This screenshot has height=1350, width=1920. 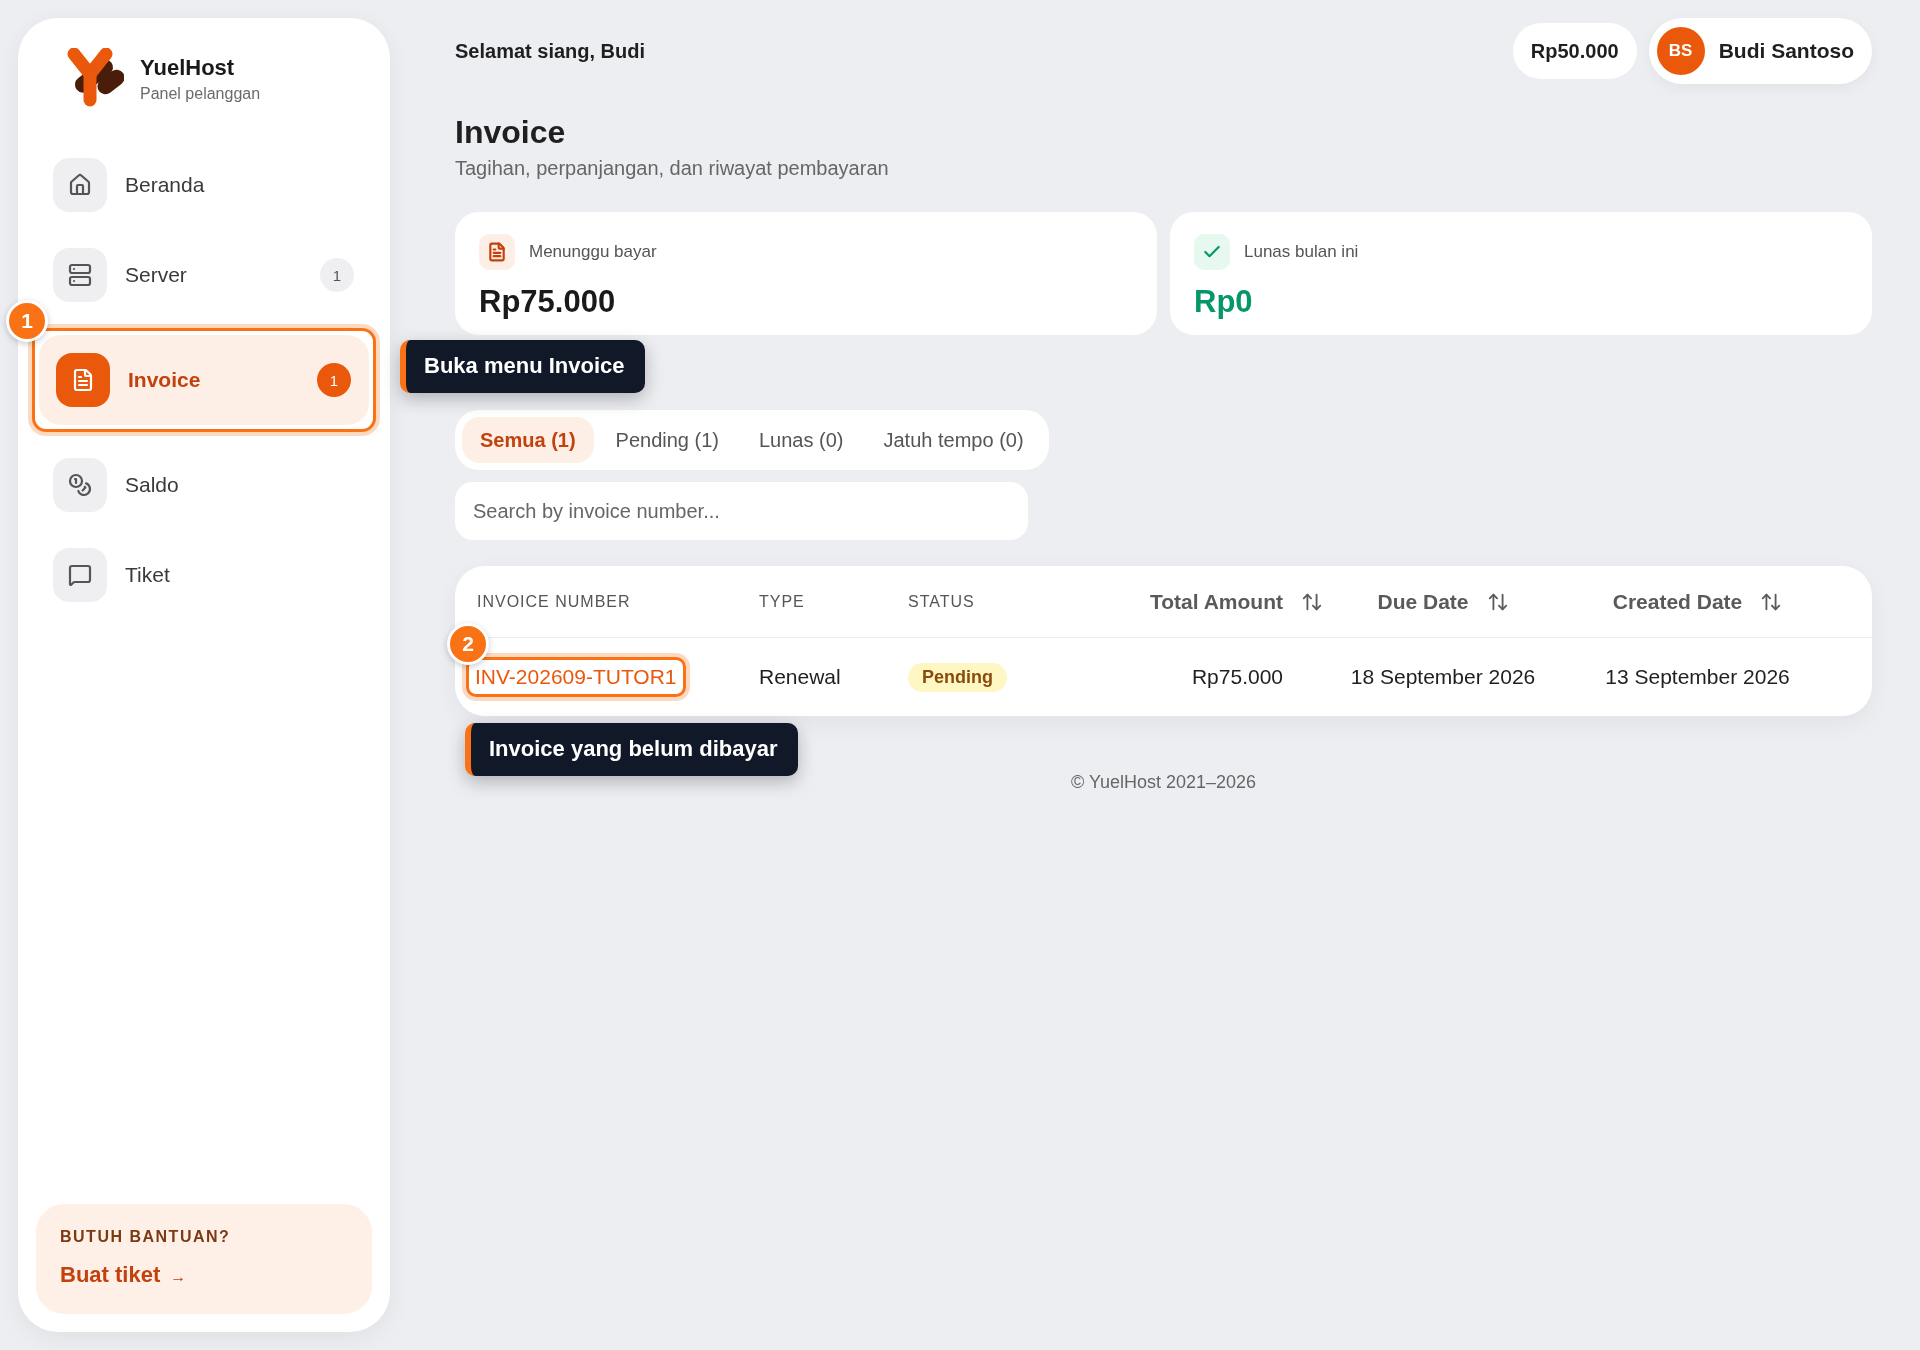 What do you see at coordinates (593, 252) in the screenshot?
I see `stat-label: Menunggu bayar` at bounding box center [593, 252].